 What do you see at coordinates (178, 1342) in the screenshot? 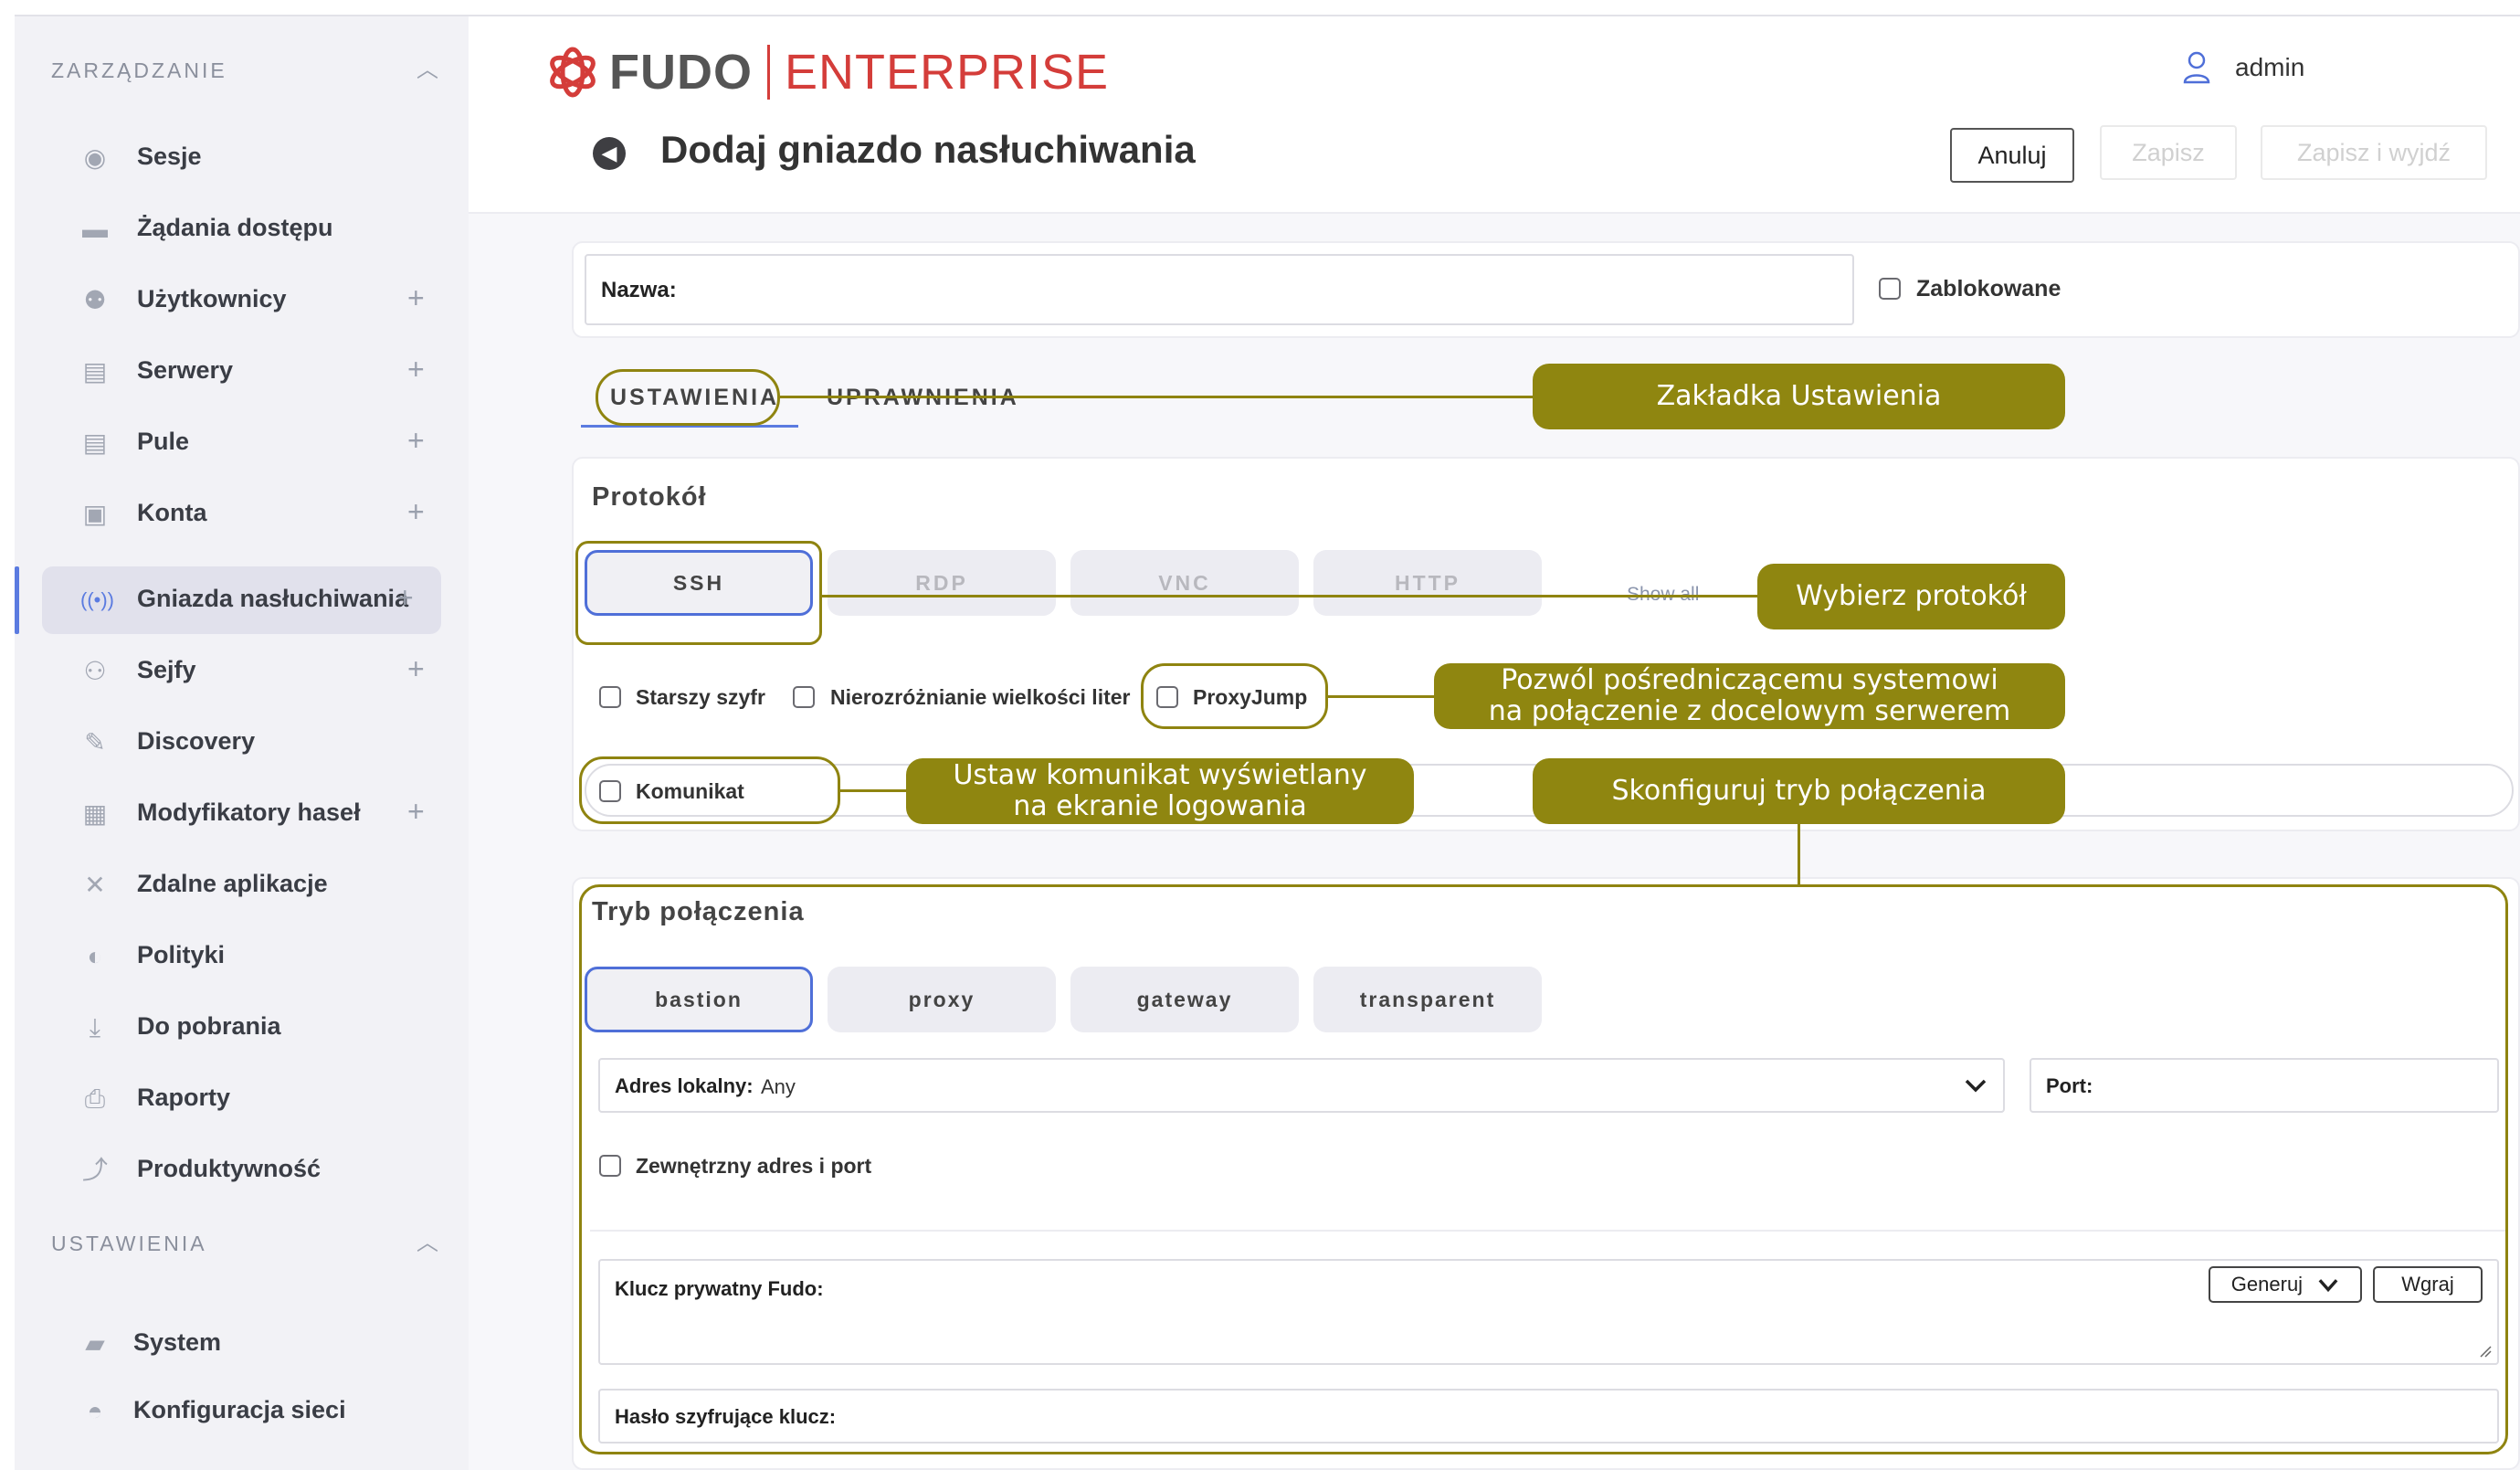
I see `sidebar-item-label: System` at bounding box center [178, 1342].